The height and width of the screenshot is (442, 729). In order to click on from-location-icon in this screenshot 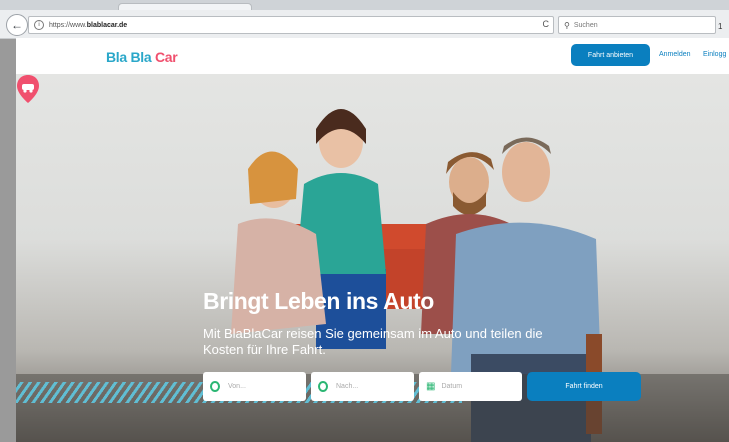, I will do `click(215, 386)`.